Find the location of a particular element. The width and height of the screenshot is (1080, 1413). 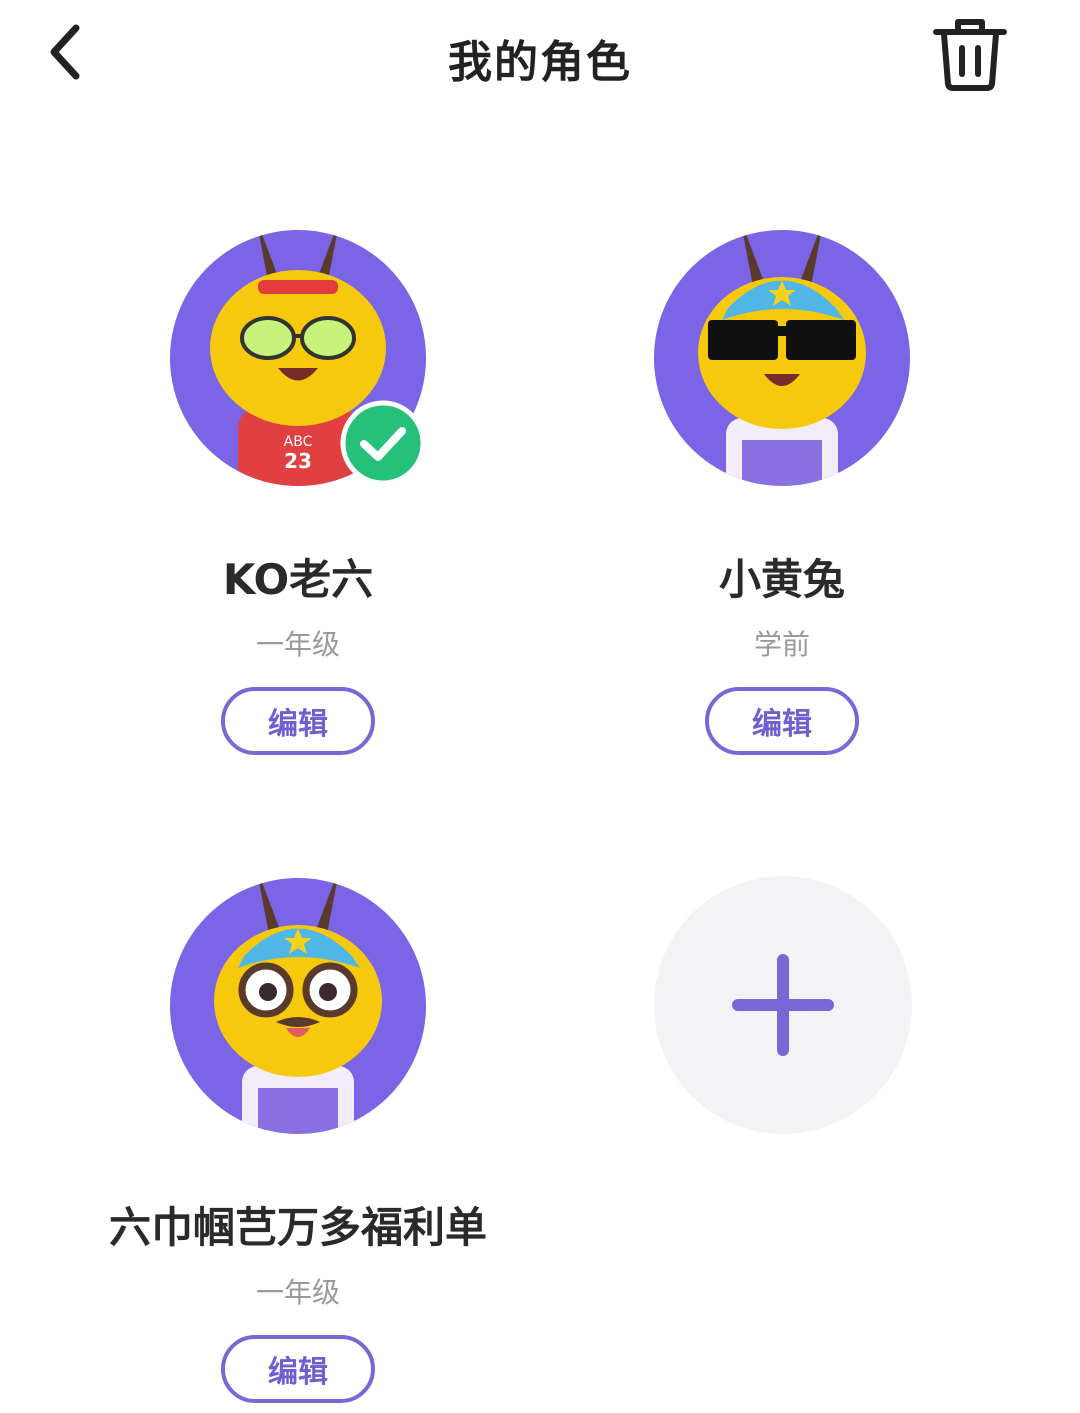

header-bar: 我的角色 is located at coordinates (540, 55).